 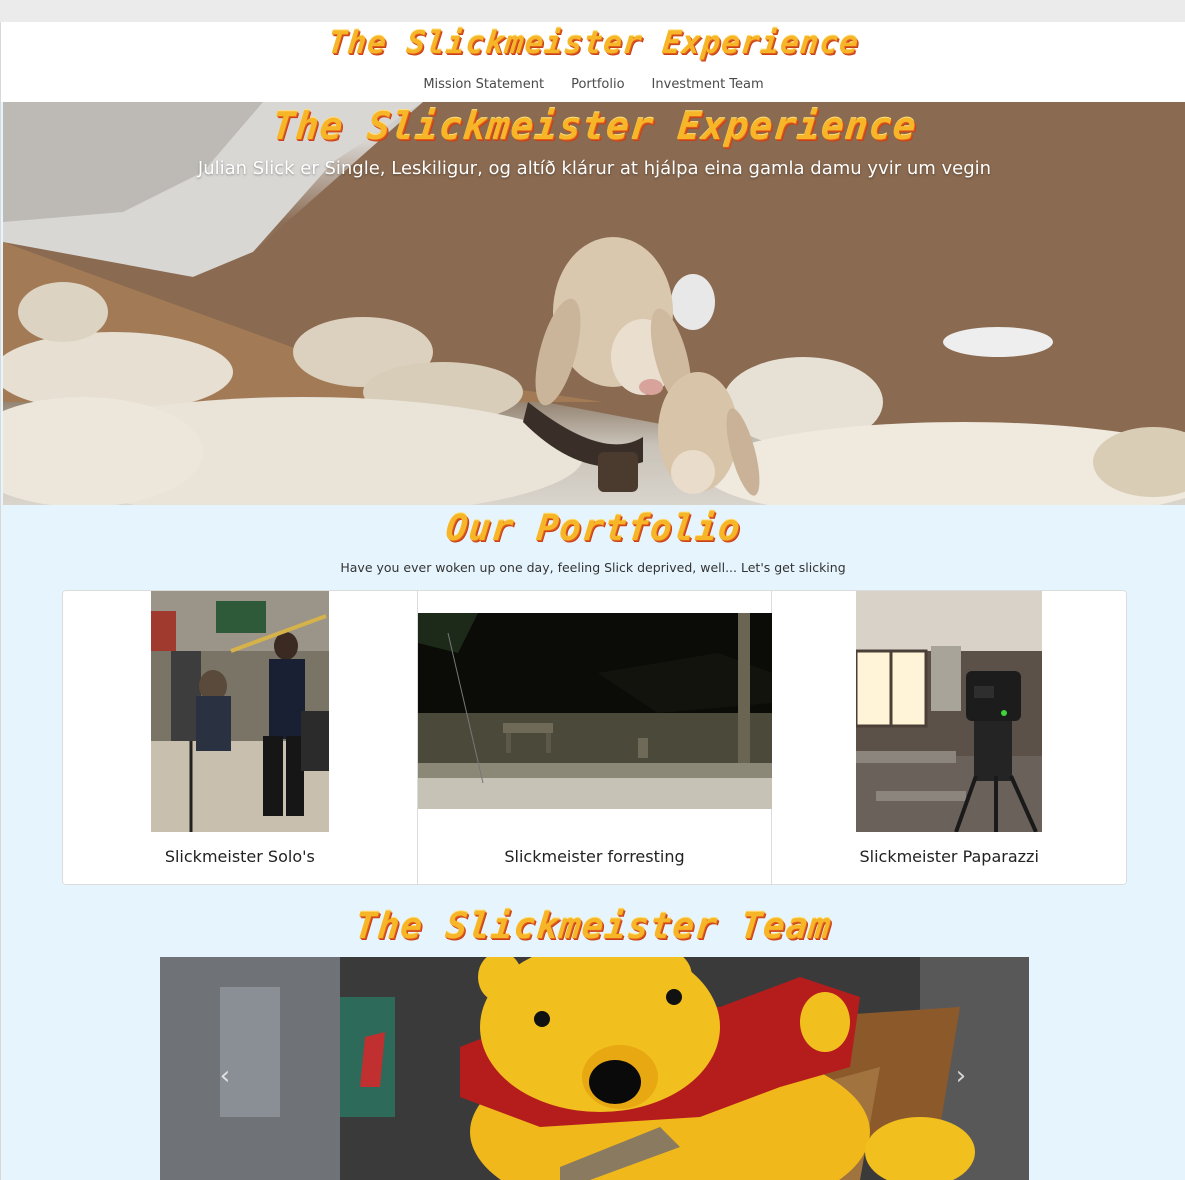 What do you see at coordinates (708, 84) in the screenshot?
I see `nav-link-investment-team: Investment Team` at bounding box center [708, 84].